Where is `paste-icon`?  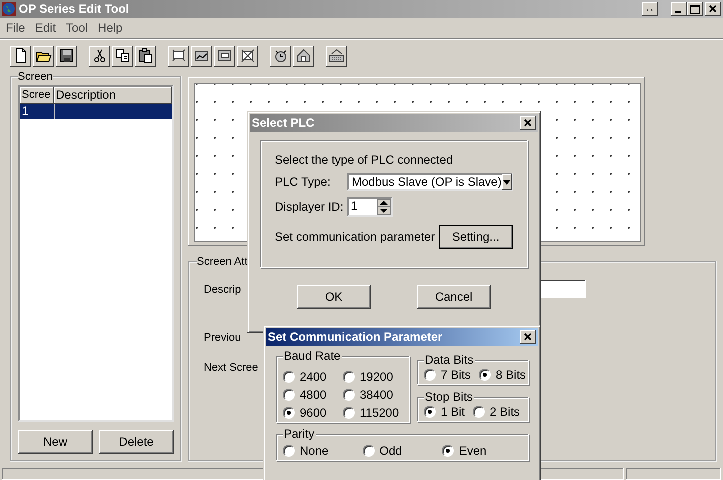 paste-icon is located at coordinates (146, 56).